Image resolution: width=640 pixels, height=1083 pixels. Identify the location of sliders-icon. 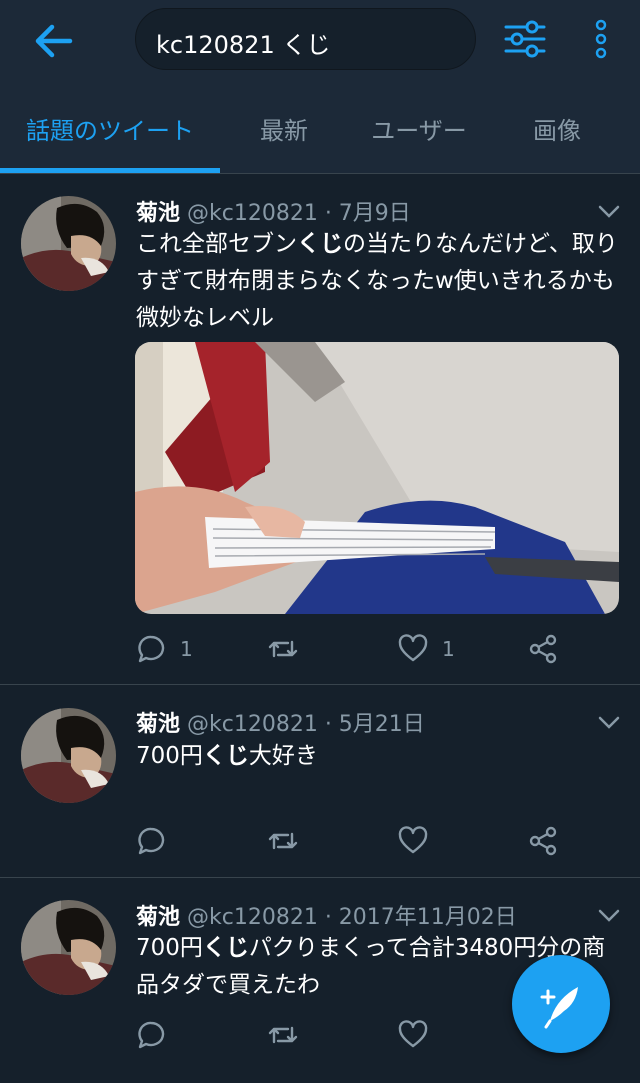
(525, 39).